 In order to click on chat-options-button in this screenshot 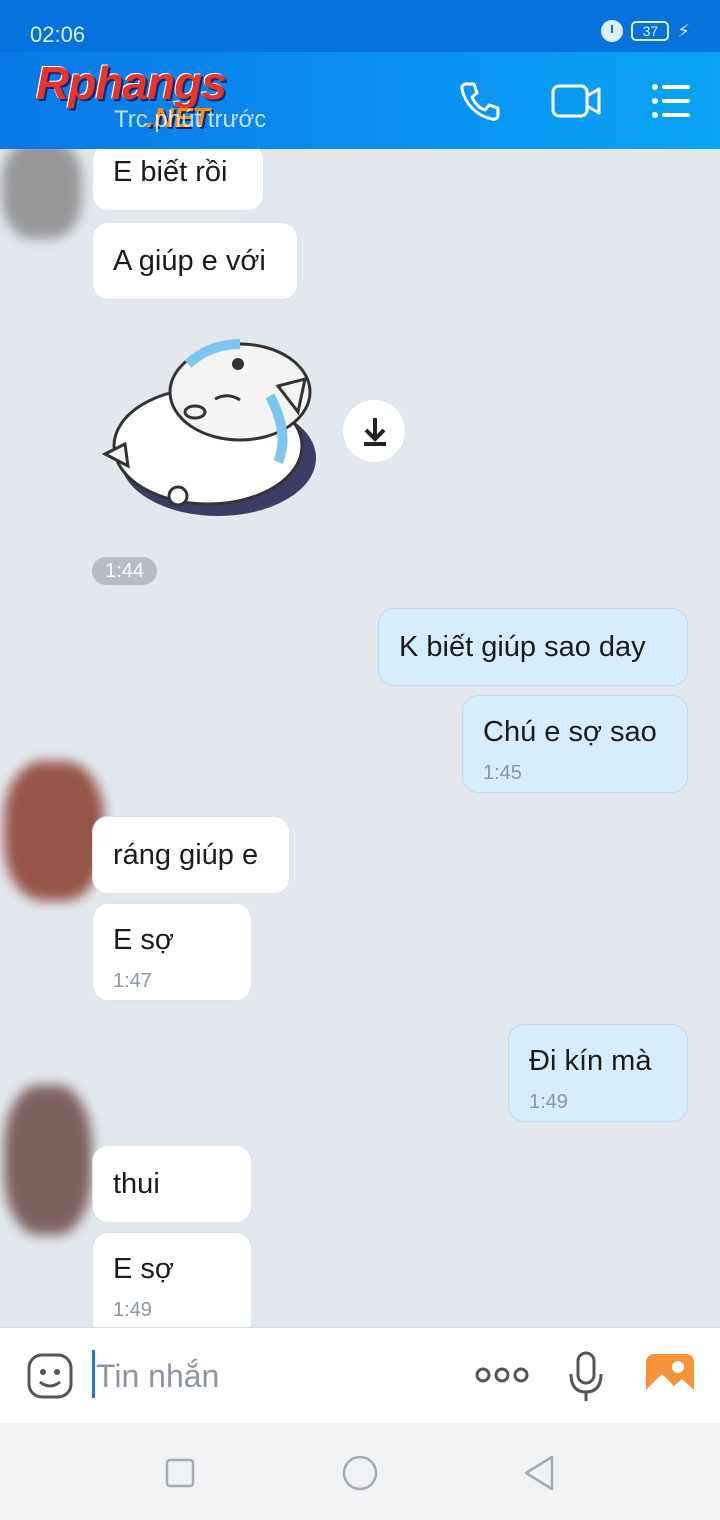, I will do `click(671, 101)`.